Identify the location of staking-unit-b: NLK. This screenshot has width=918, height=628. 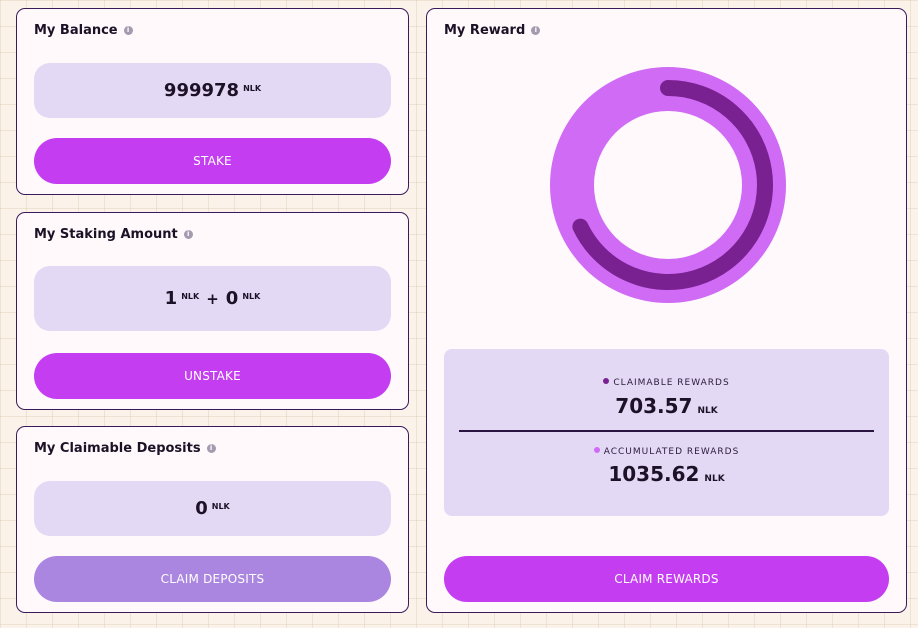
(251, 296).